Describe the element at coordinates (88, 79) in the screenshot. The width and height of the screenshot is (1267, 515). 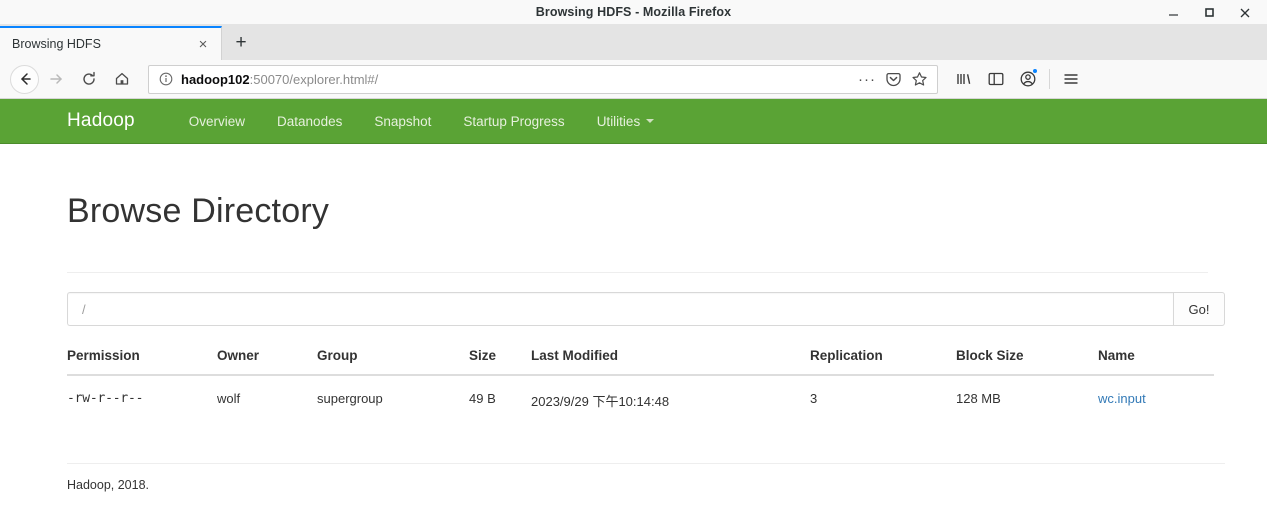
I see `reload-icon` at that location.